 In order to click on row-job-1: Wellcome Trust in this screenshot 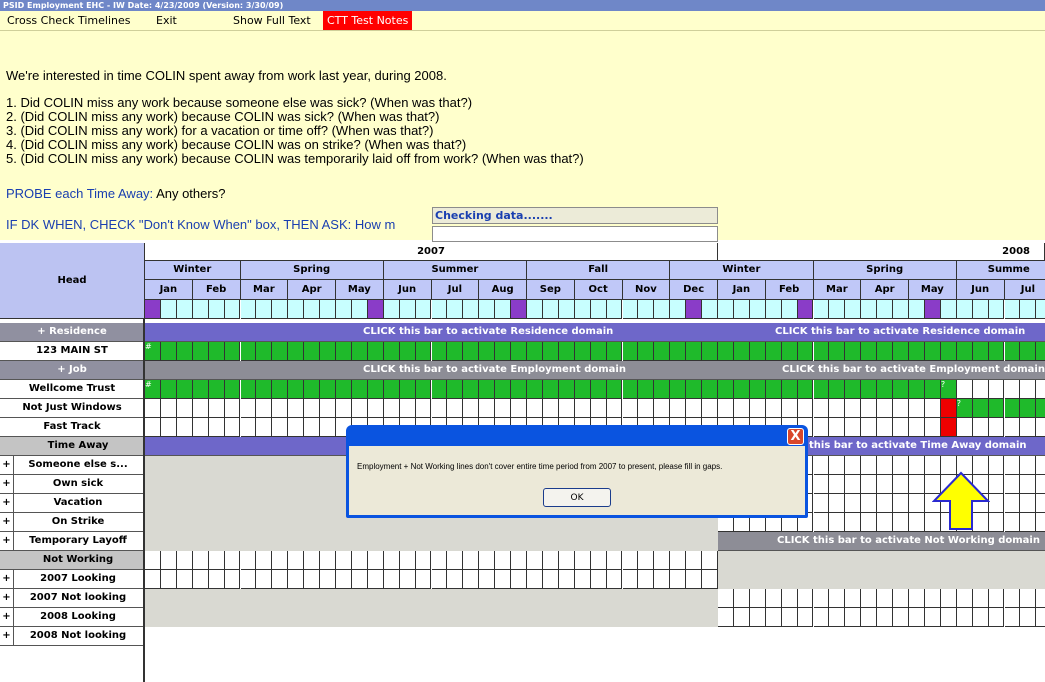, I will do `click(72, 389)`.